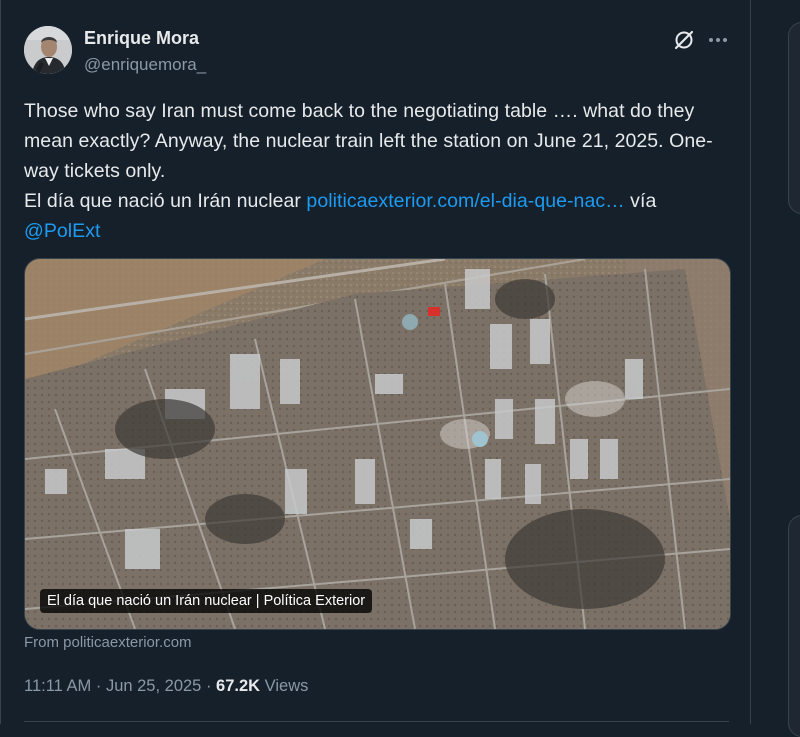  Describe the element at coordinates (684, 40) in the screenshot. I see `grok-icon` at that location.